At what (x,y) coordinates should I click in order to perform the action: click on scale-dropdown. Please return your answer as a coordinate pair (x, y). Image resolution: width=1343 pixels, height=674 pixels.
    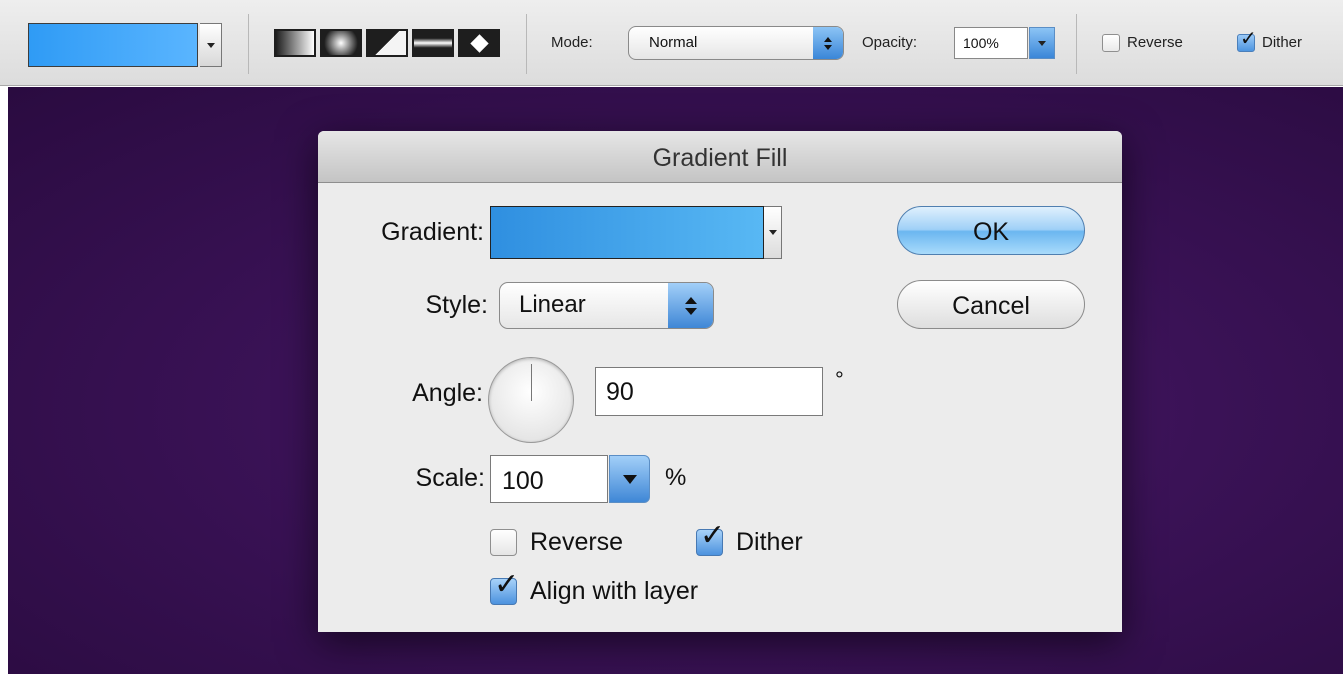
    Looking at the image, I should click on (629, 479).